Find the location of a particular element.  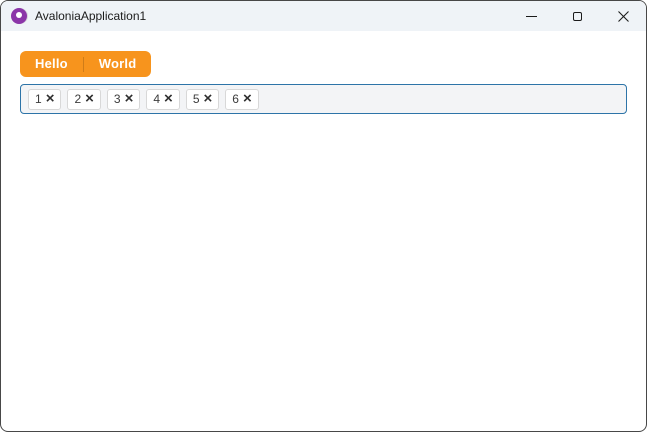

tab-strip: Hello World is located at coordinates (86, 64).